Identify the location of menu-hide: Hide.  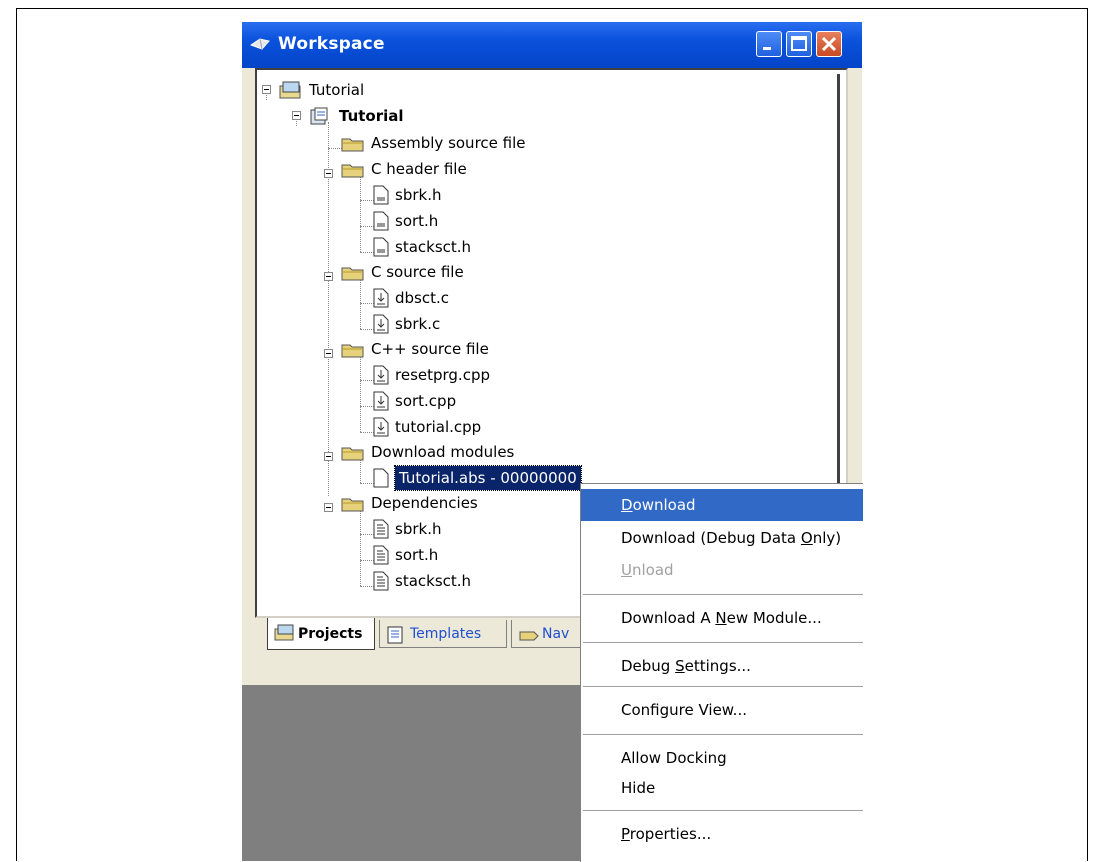
(722, 788).